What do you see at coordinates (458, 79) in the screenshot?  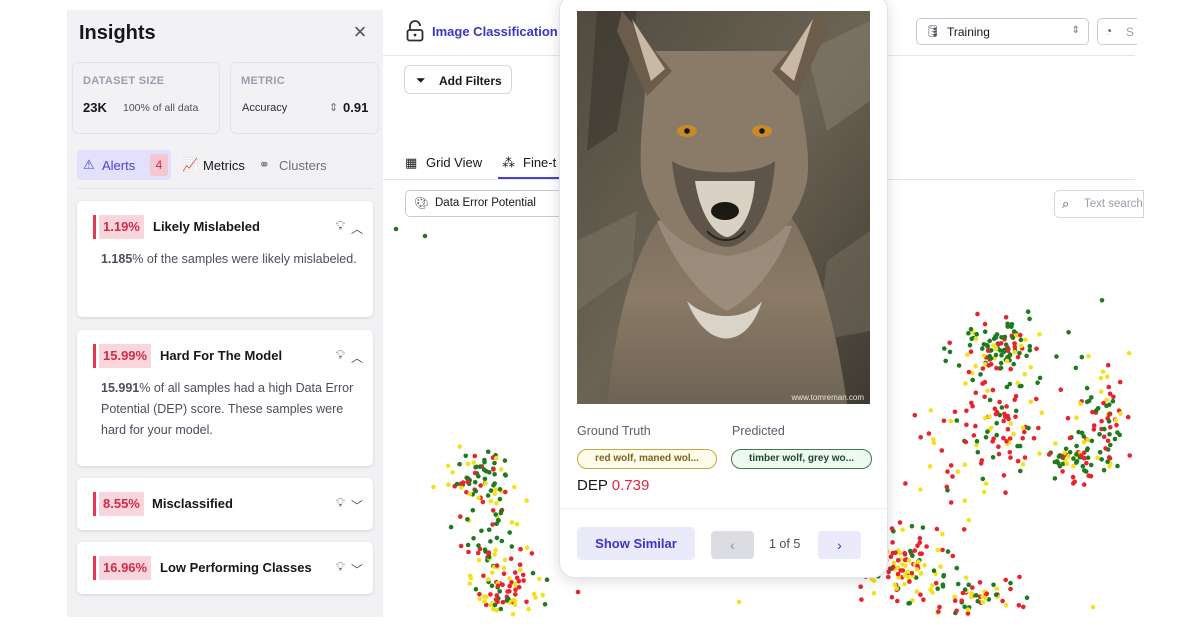 I see `add-filters-button: ⏷ Add Filters` at bounding box center [458, 79].